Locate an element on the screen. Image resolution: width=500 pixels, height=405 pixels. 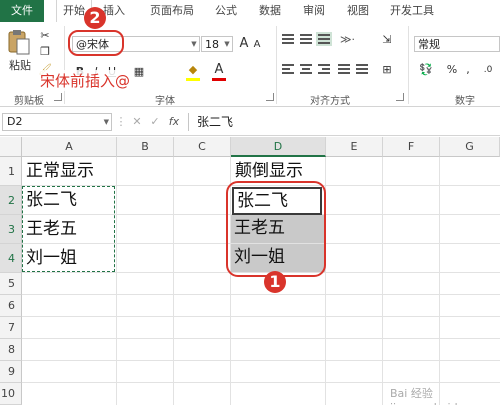
ribbon-tab-bar: 文件 开始 插入 页面布局 公式 数据 审阅 视图 开发工具 is located at coordinates (250, 11).